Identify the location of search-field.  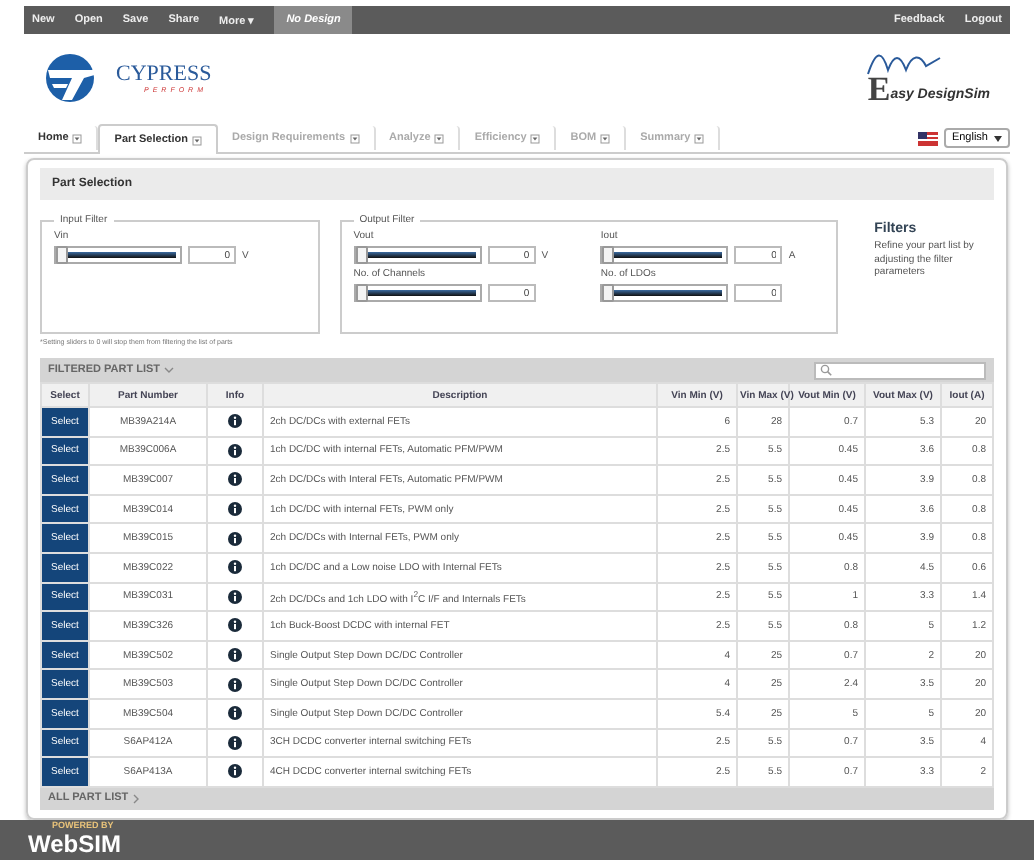
(900, 370).